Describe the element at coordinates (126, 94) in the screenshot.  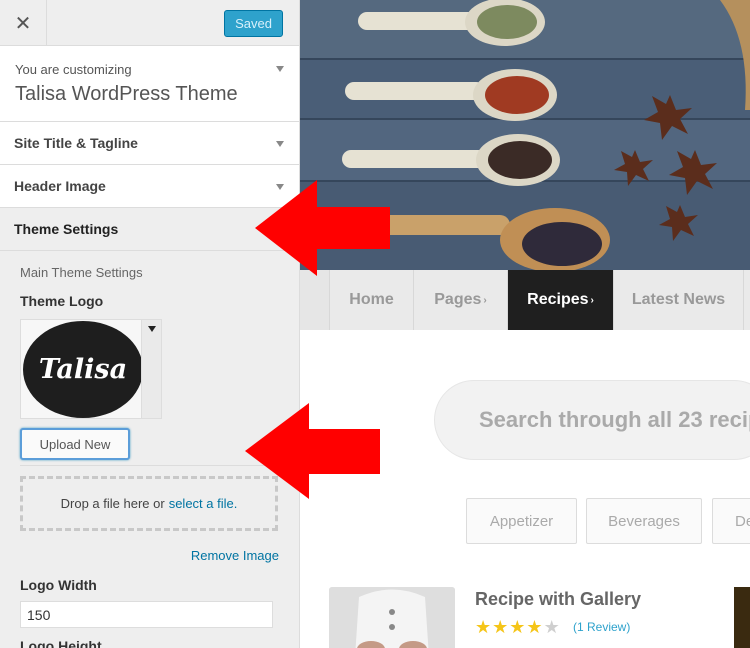
I see `theme-name: Talisa WordPress Theme` at that location.